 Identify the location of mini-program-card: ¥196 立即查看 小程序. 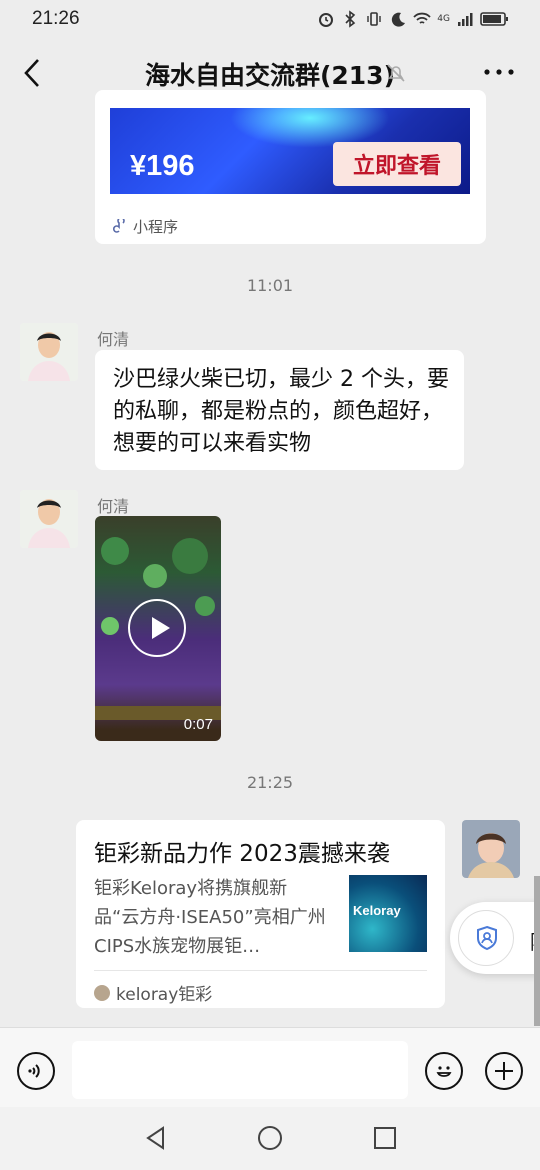
(290, 167).